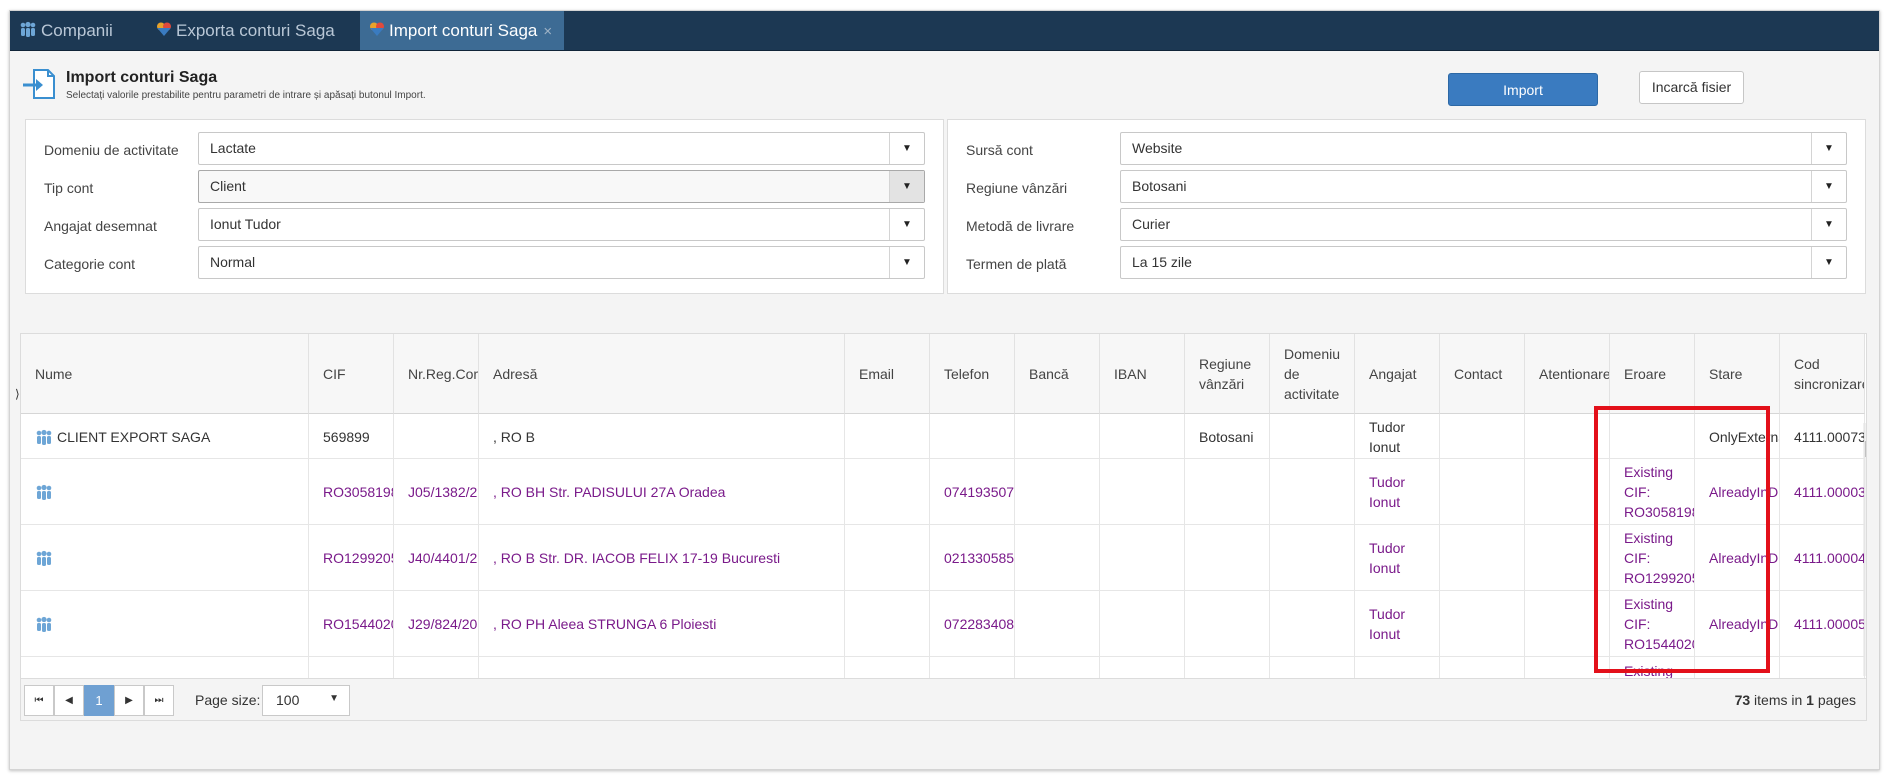 The width and height of the screenshot is (1886, 777). Describe the element at coordinates (1737, 374) in the screenshot. I see `column-header-stare: Stare` at that location.